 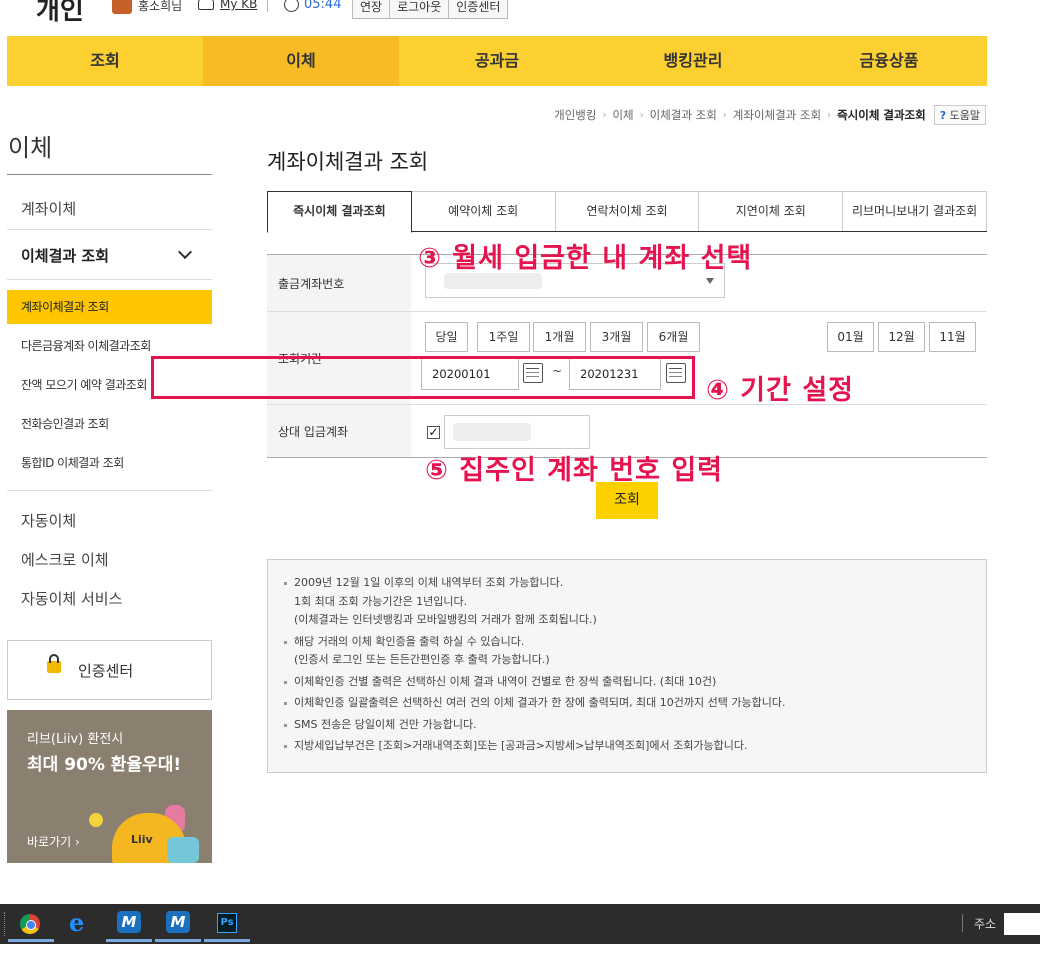 What do you see at coordinates (142, 839) in the screenshot?
I see `mascot-label: Liiv` at bounding box center [142, 839].